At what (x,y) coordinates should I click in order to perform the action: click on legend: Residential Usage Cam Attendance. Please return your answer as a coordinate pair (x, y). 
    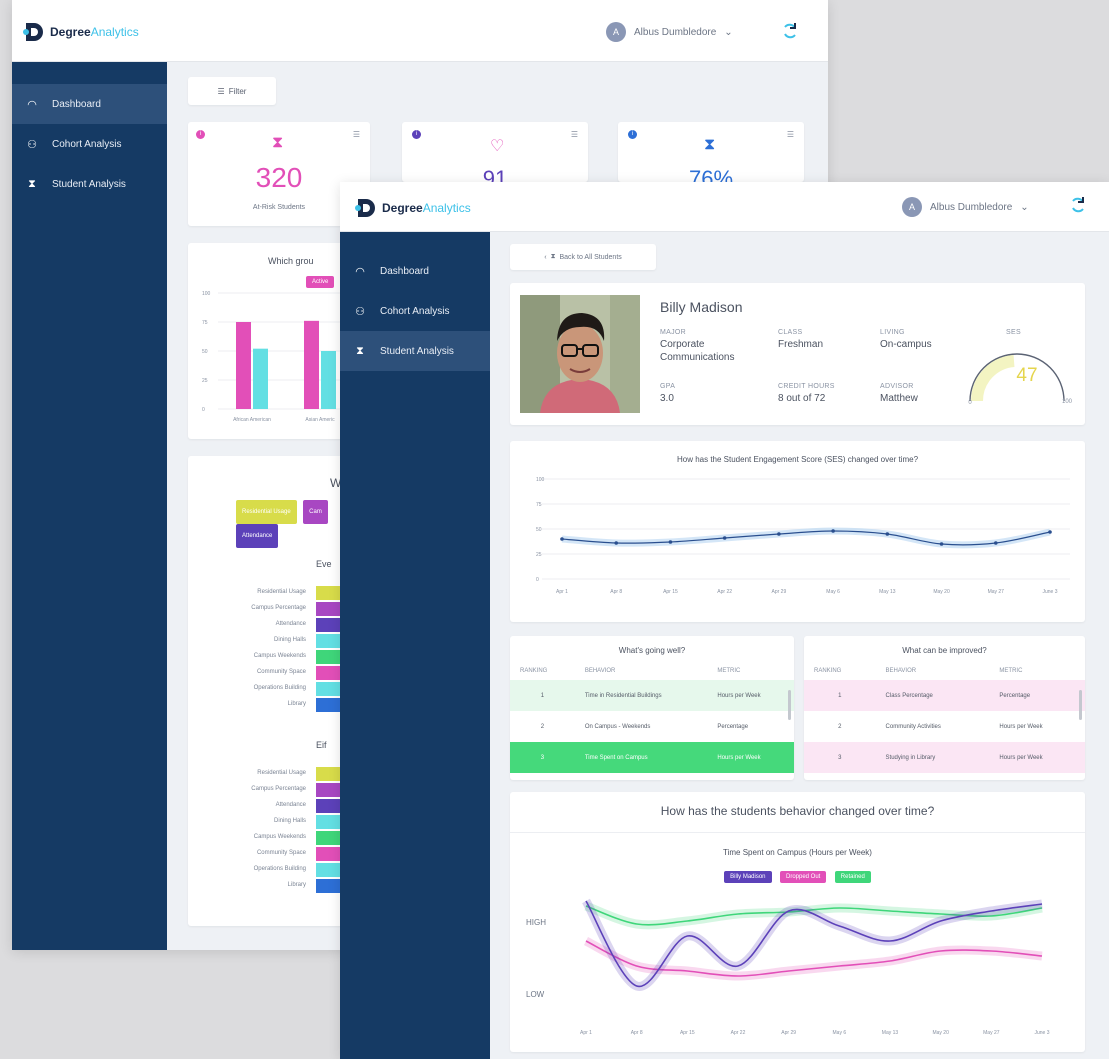
    Looking at the image, I should click on (296, 524).